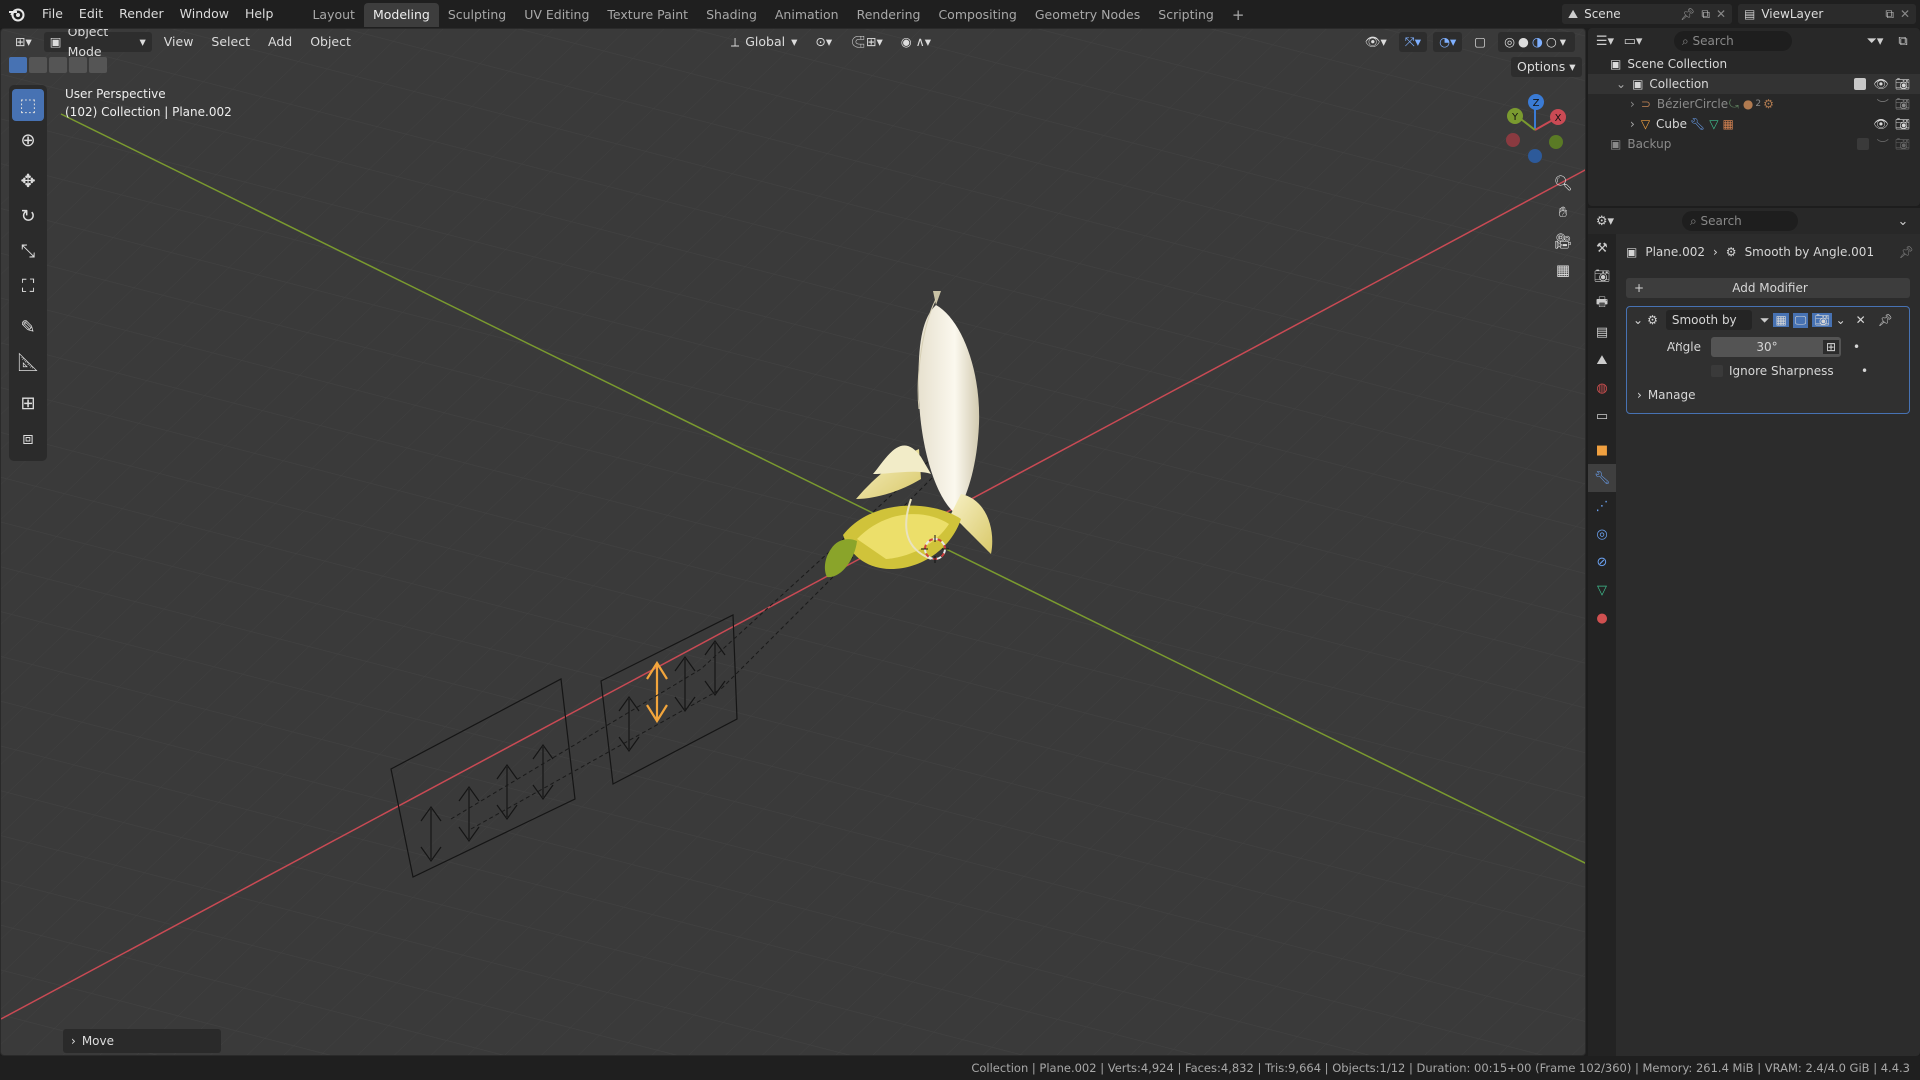 The image size is (1920, 1080). I want to click on outliner-search-input: ⌕ Search, so click(1733, 41).